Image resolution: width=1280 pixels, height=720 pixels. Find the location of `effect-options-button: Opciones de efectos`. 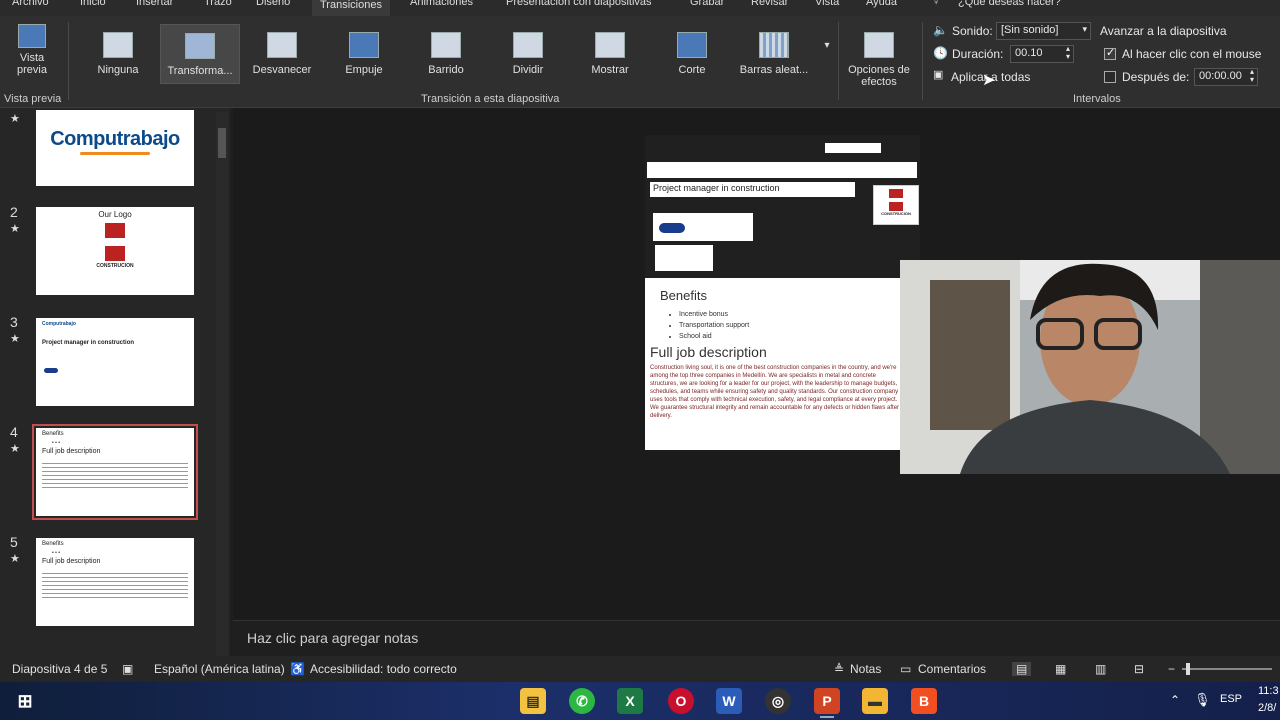

effect-options-button: Opciones de efectos is located at coordinates (879, 56).